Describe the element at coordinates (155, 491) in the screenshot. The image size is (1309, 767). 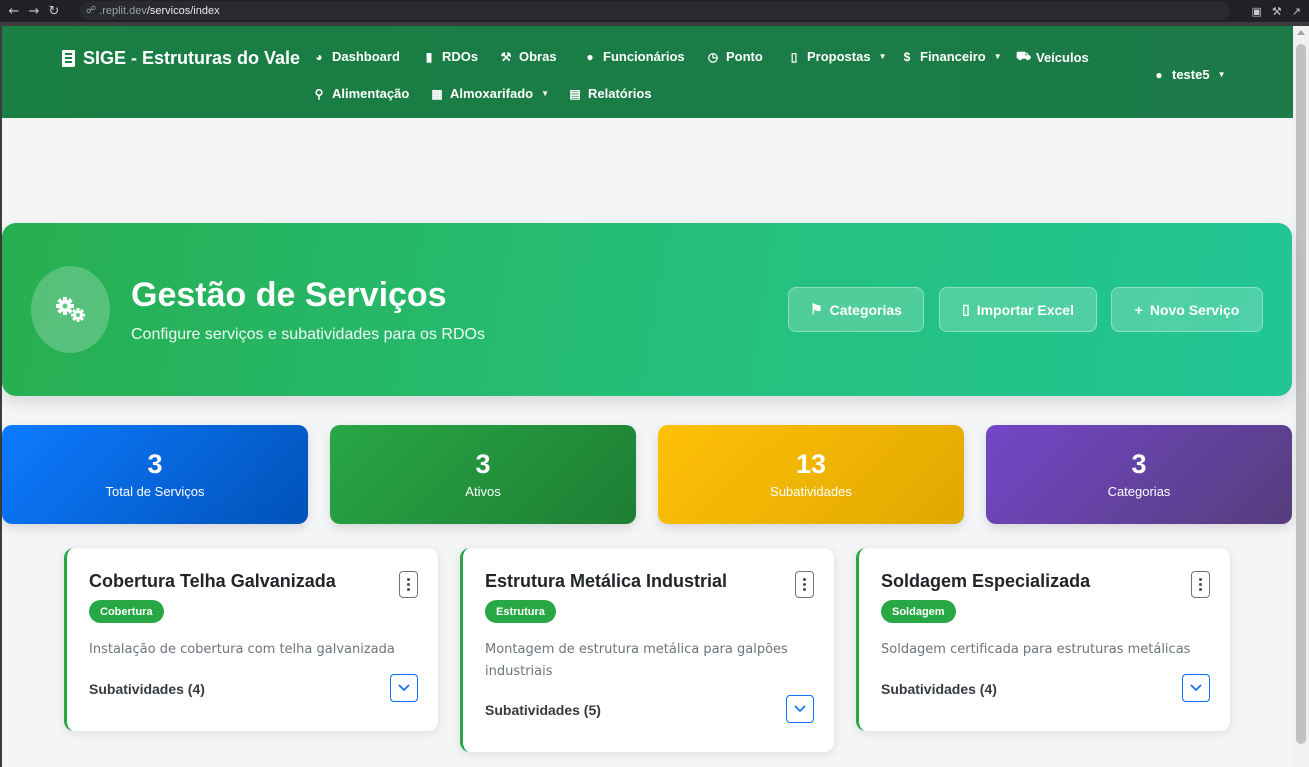
I see `stat-label: Total de Serviços` at that location.